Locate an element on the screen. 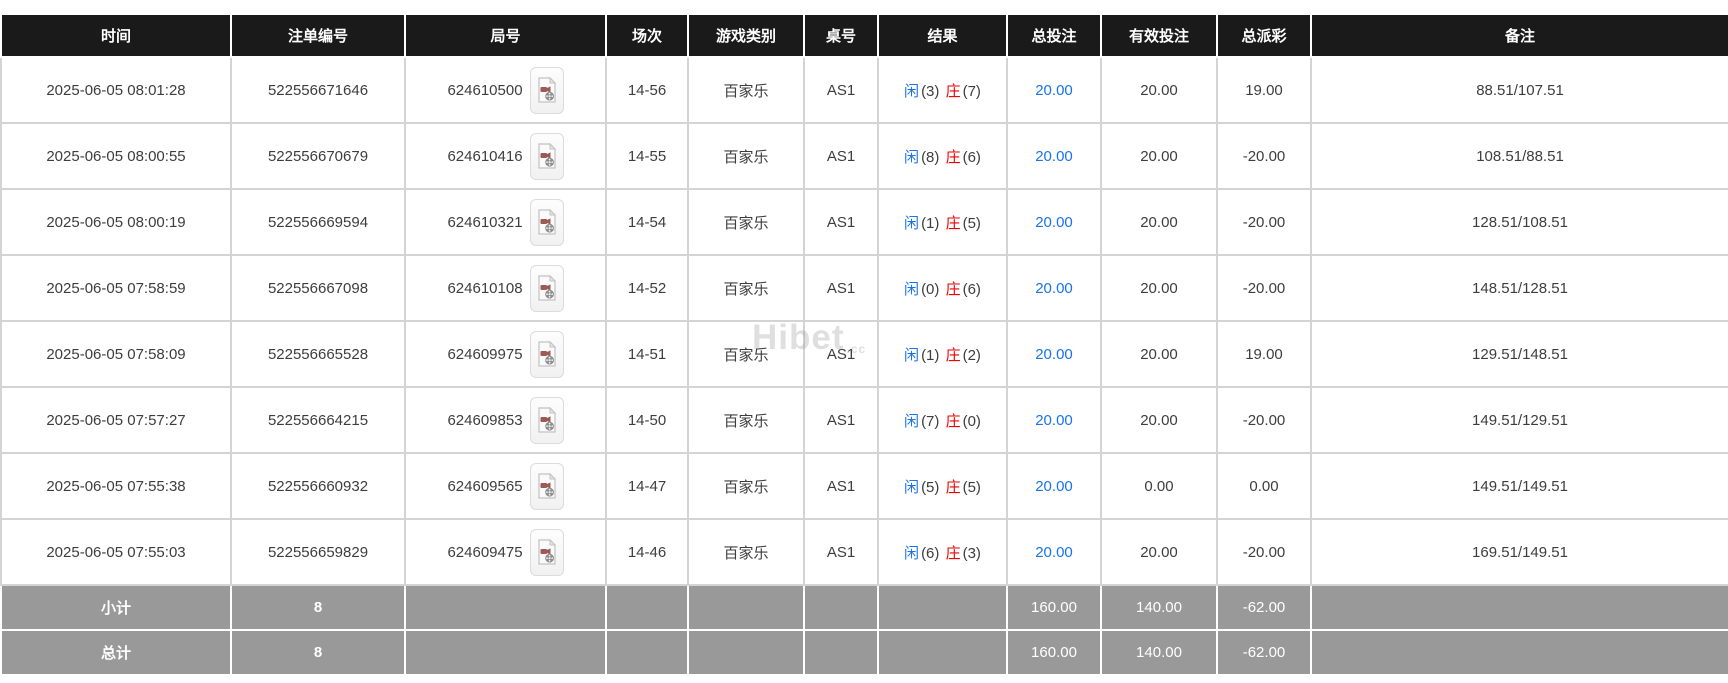 The image size is (1728, 683). cell-payout: -20.00 is located at coordinates (1264, 222).